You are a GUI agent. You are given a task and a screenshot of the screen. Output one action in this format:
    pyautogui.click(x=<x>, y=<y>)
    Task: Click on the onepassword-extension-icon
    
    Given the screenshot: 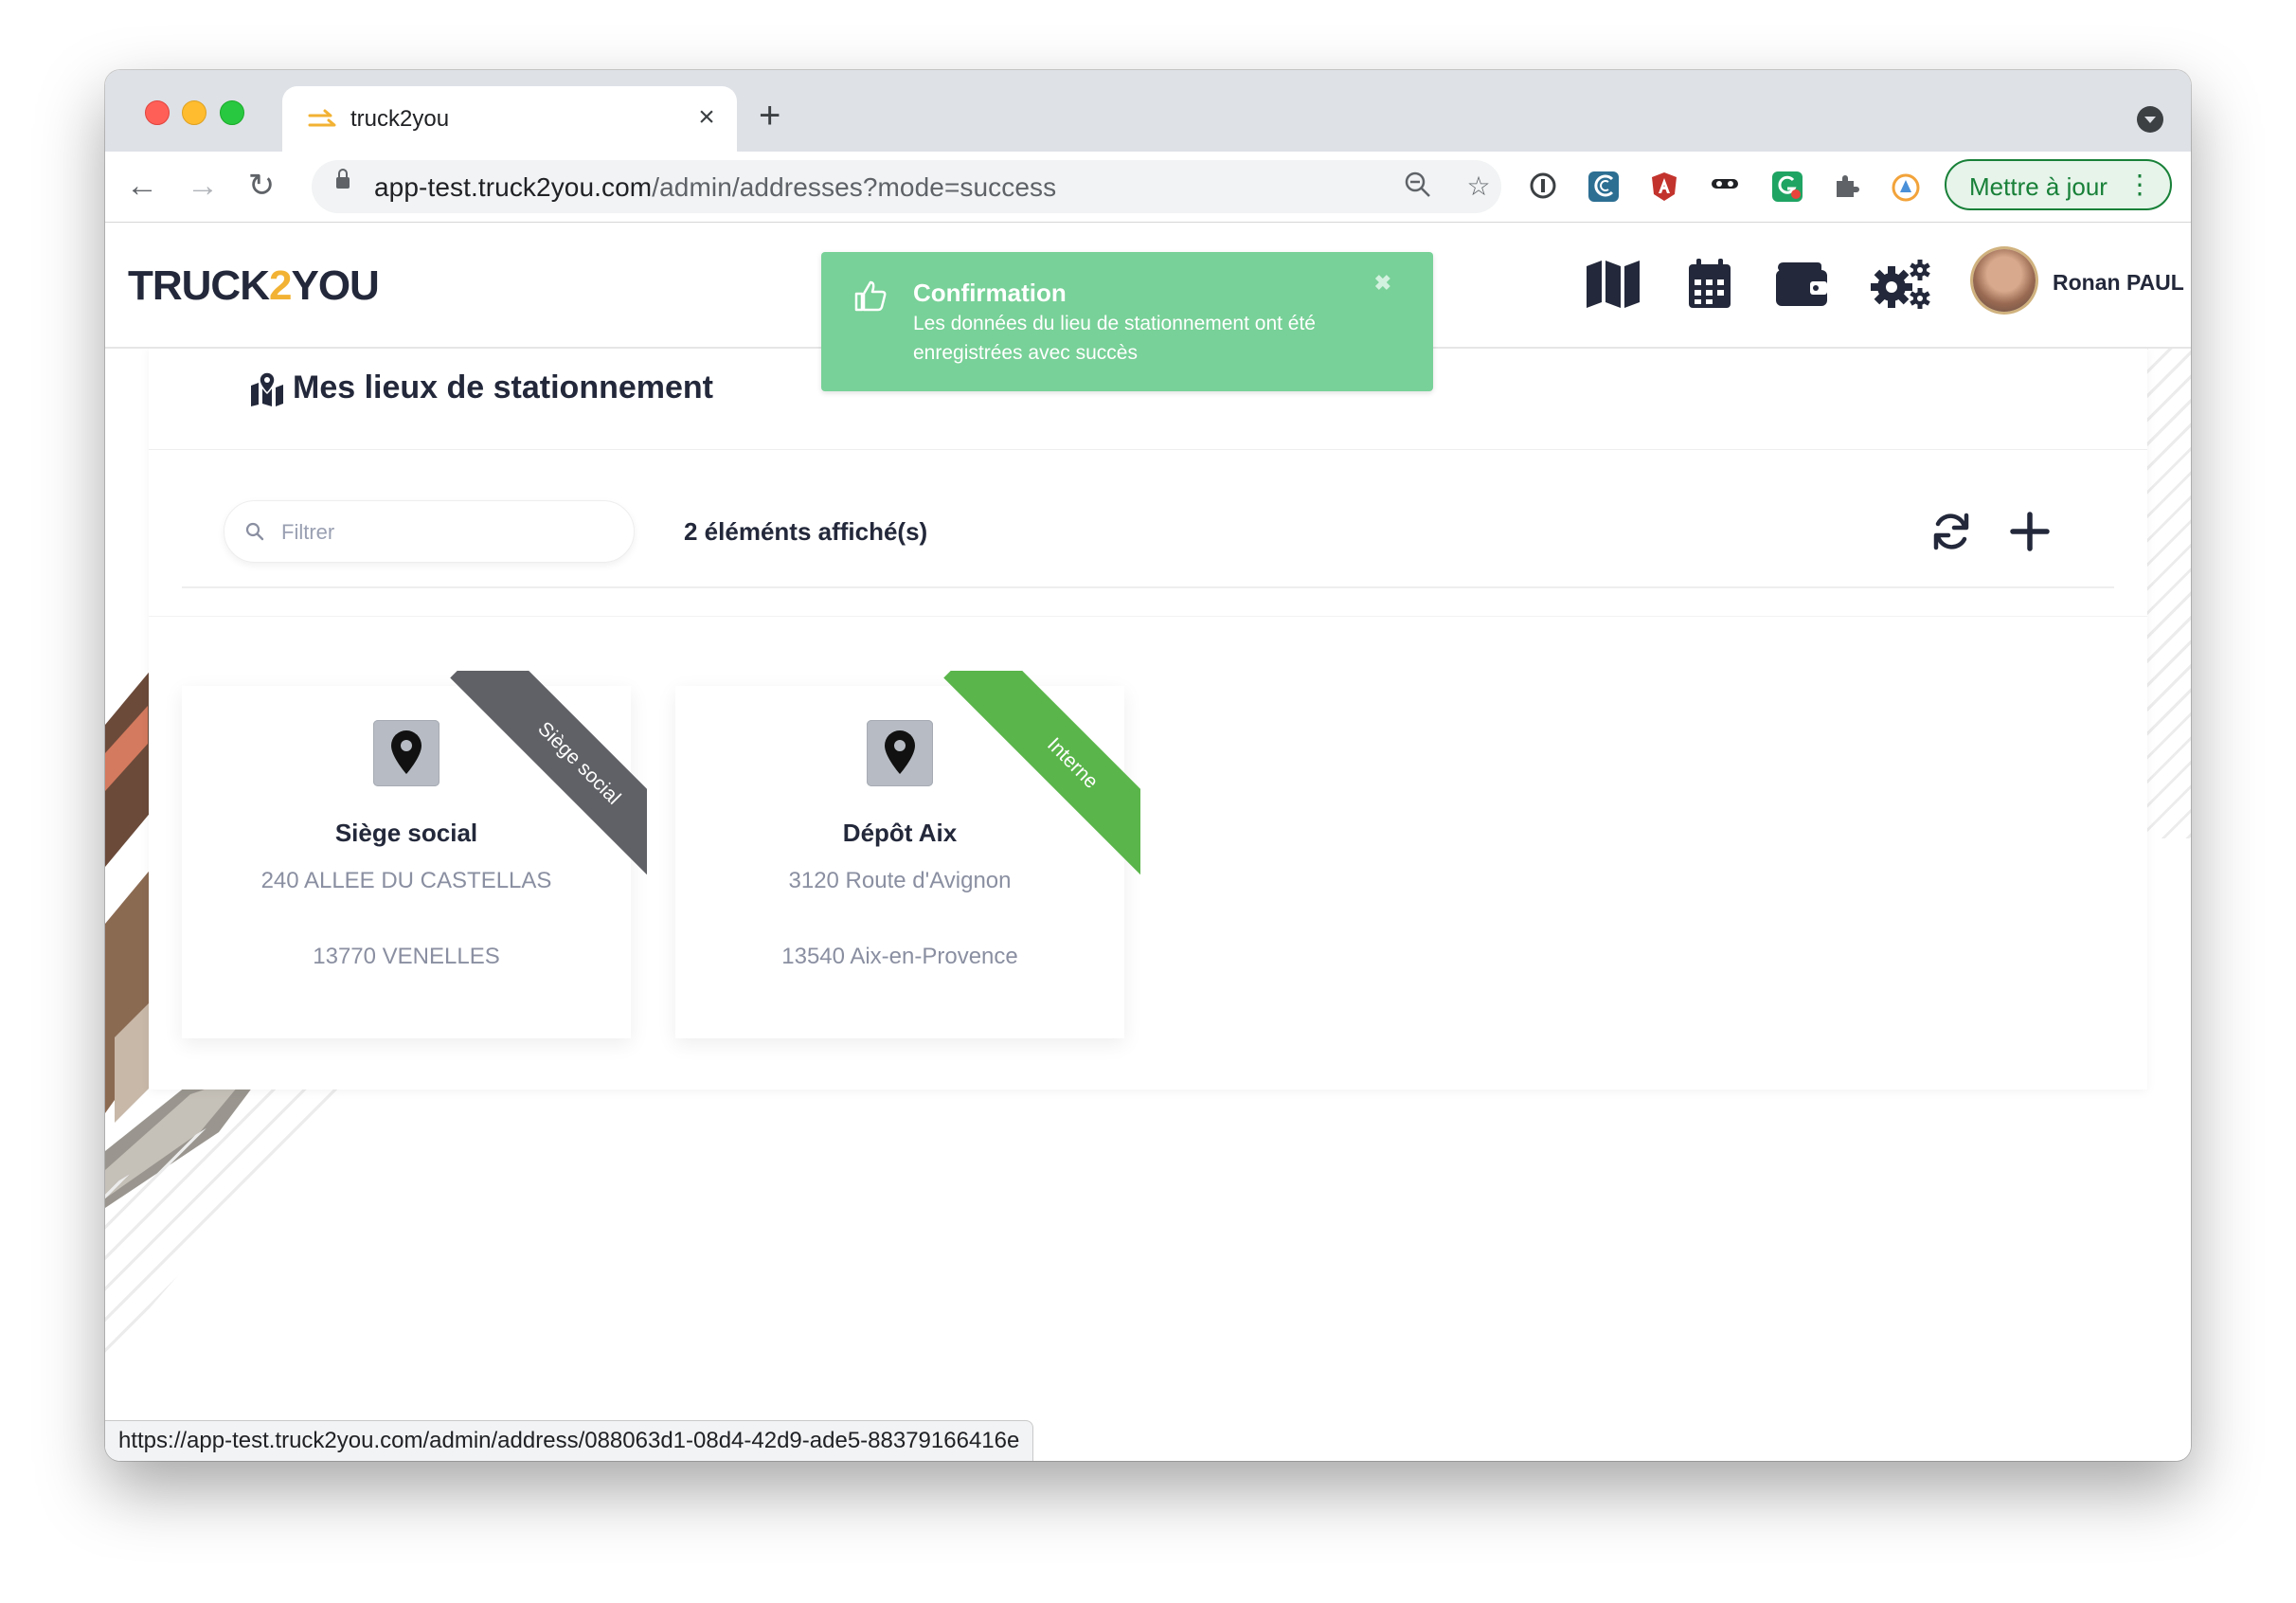 What is the action you would take?
    pyautogui.click(x=1543, y=186)
    